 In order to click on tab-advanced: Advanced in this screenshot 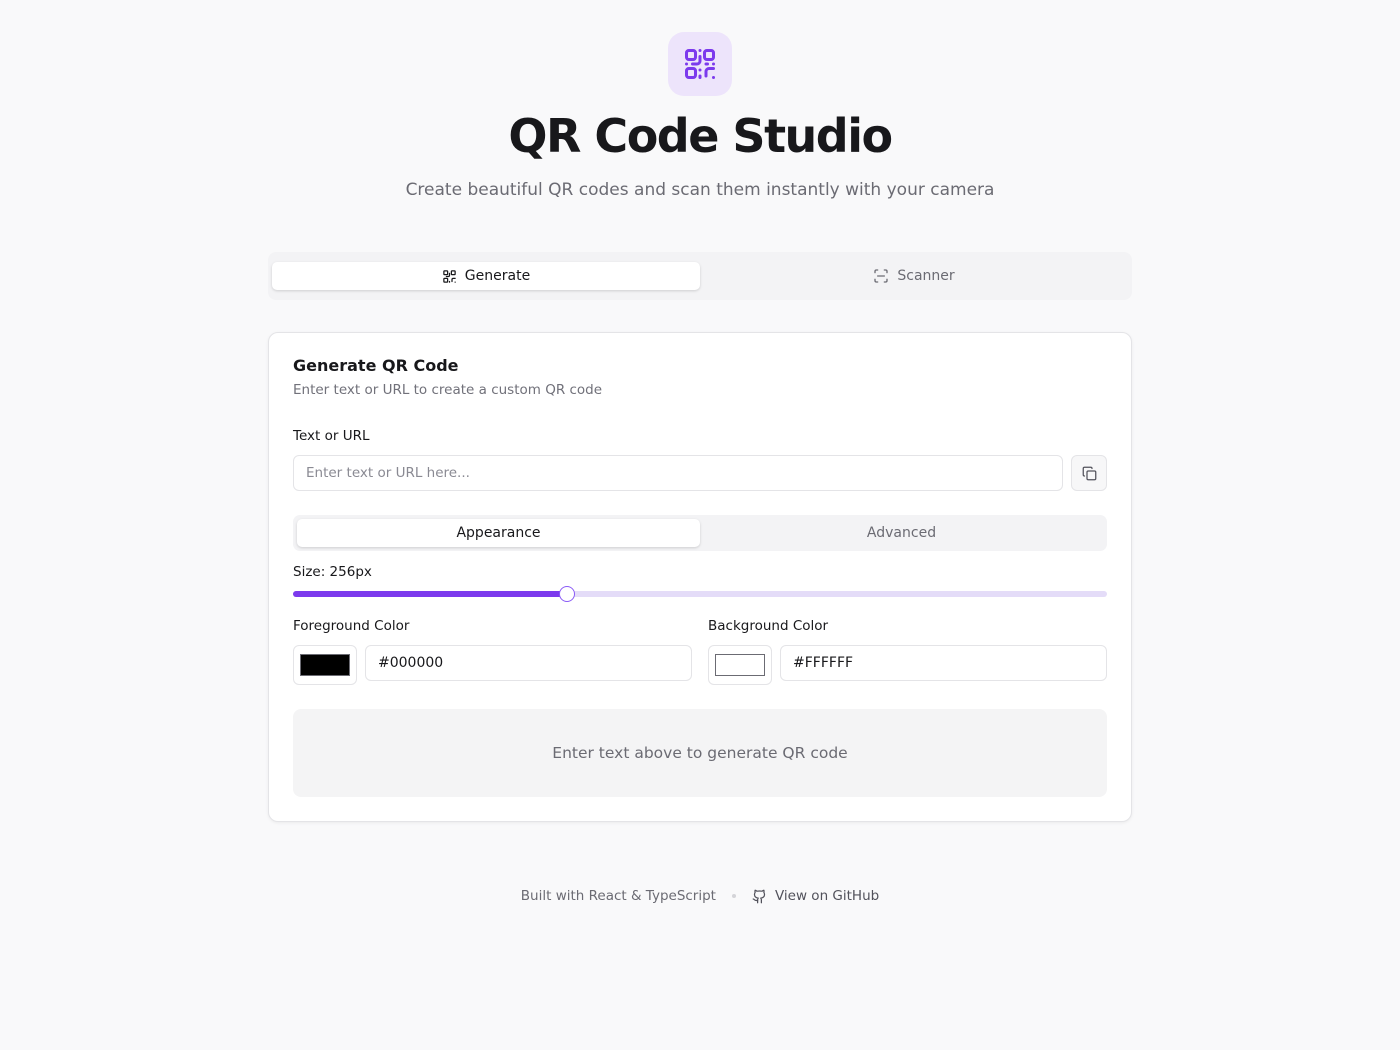, I will do `click(901, 533)`.